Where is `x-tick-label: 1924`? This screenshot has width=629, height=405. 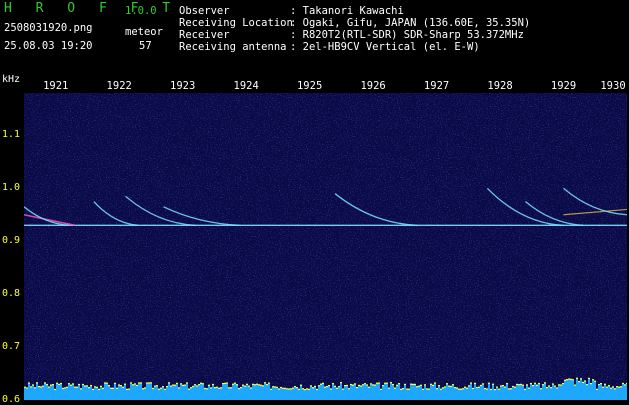 x-tick-label: 1924 is located at coordinates (246, 86).